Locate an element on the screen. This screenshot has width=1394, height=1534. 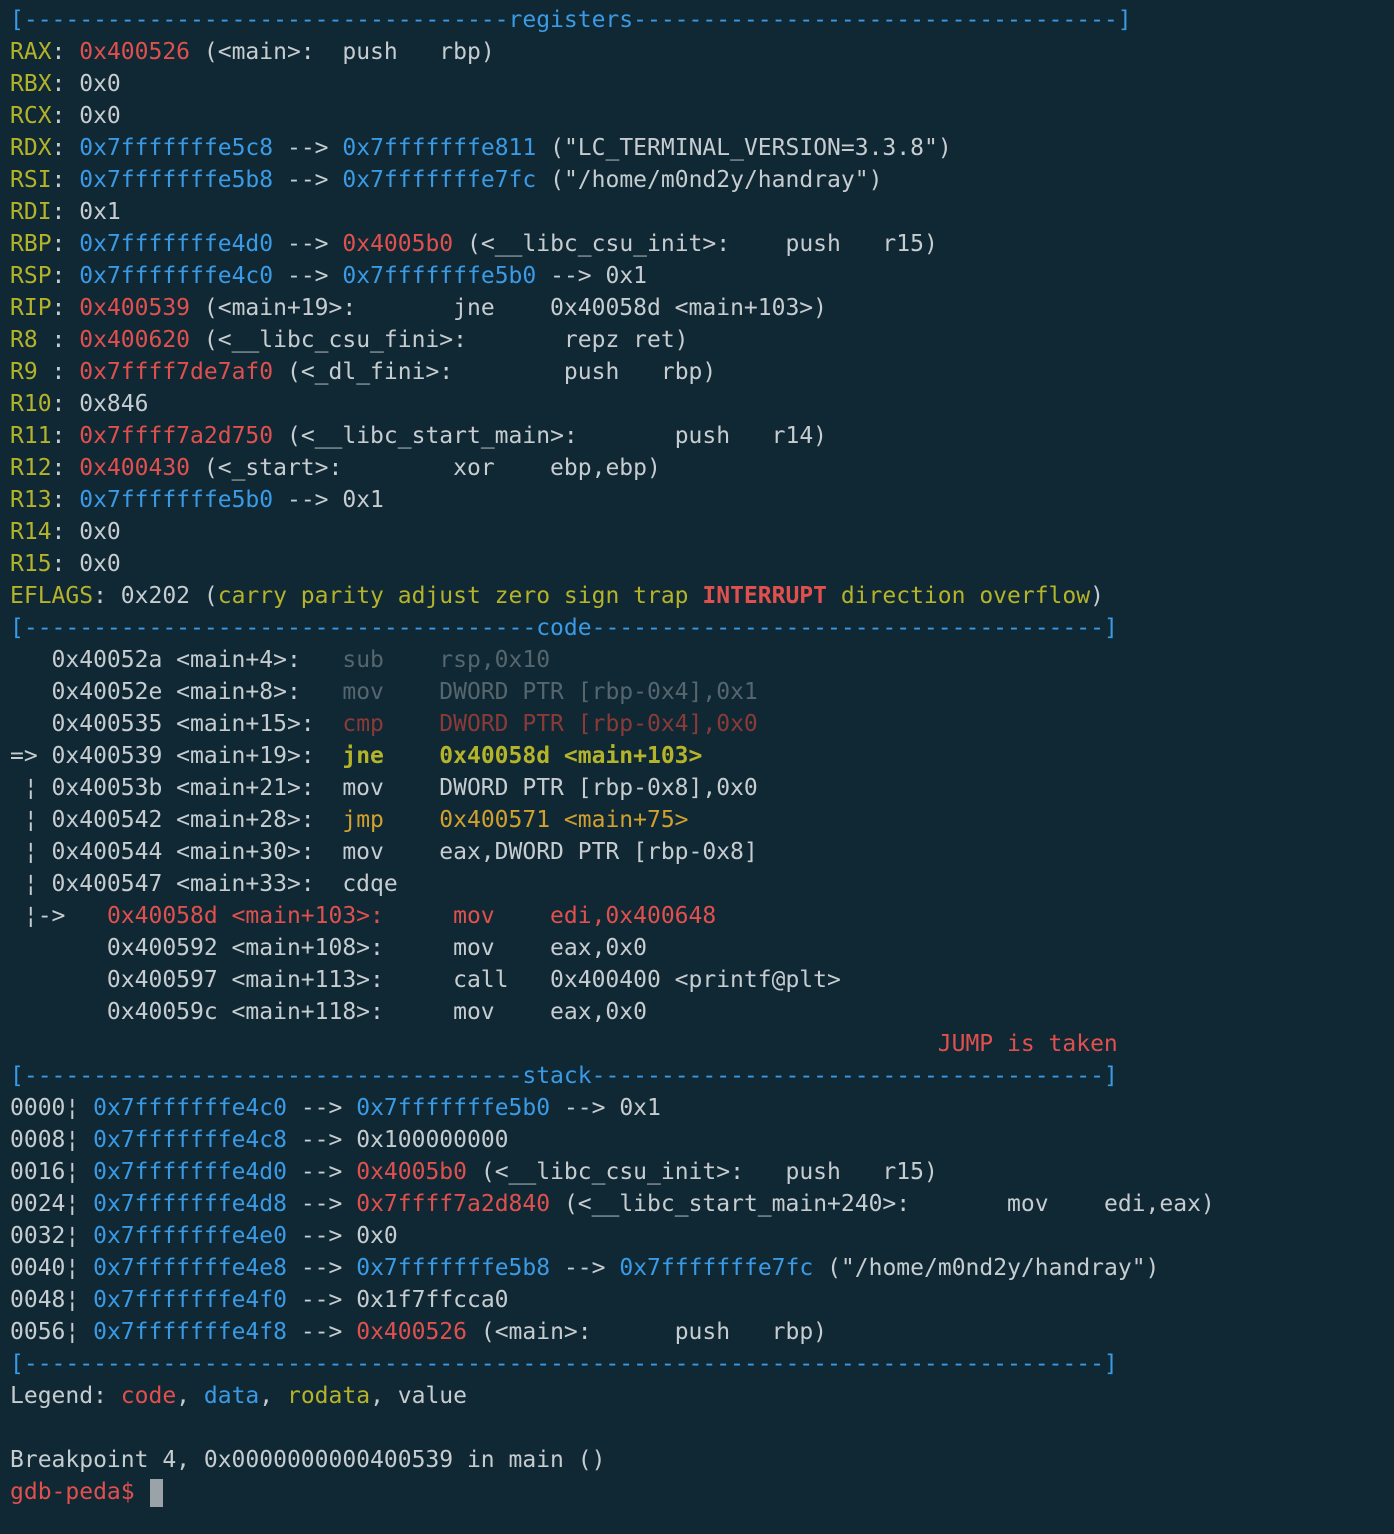
stack-0032-segment: 0x7fffffffe4e0 is located at coordinates (190, 1236).